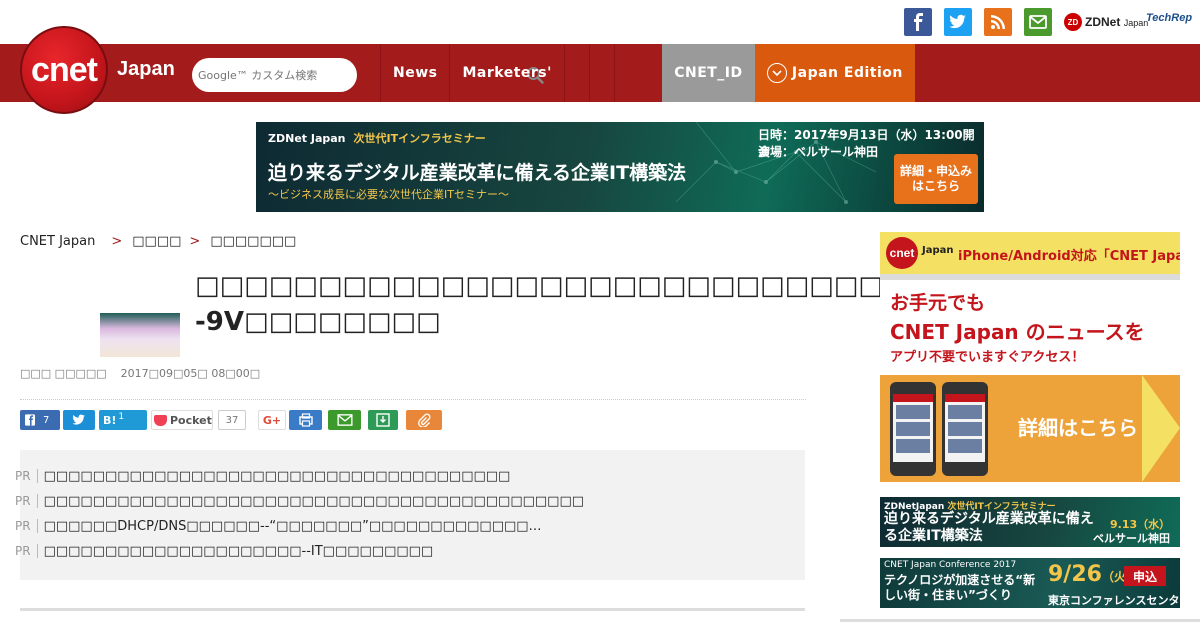 The height and width of the screenshot is (630, 1200). I want to click on pr-item: PR □□□□□□□□□□□□□□□□□□□□□--IT□□□□□□□□□, so click(393, 551).